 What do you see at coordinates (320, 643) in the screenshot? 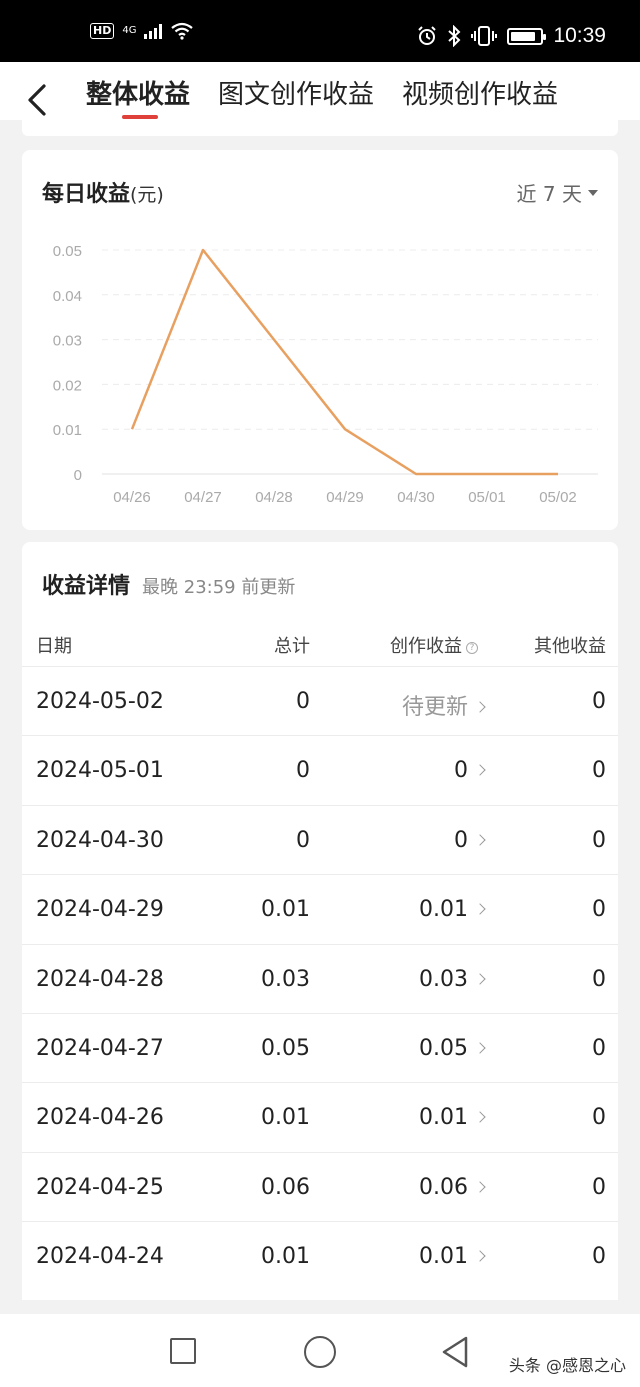
I see `table-header: 日期 总计 创作收益? 其他收益` at bounding box center [320, 643].